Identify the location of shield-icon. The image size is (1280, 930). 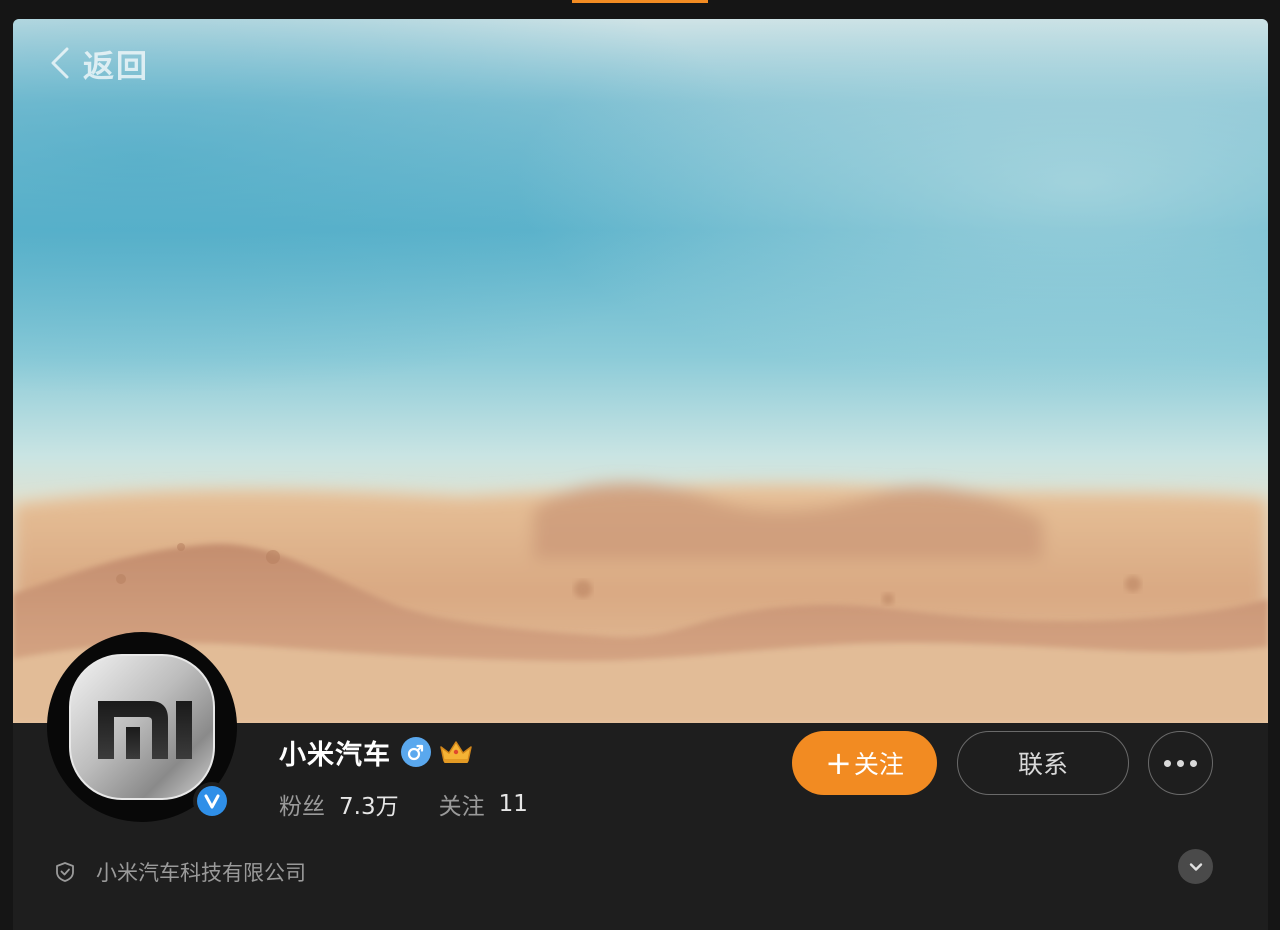
(65, 872).